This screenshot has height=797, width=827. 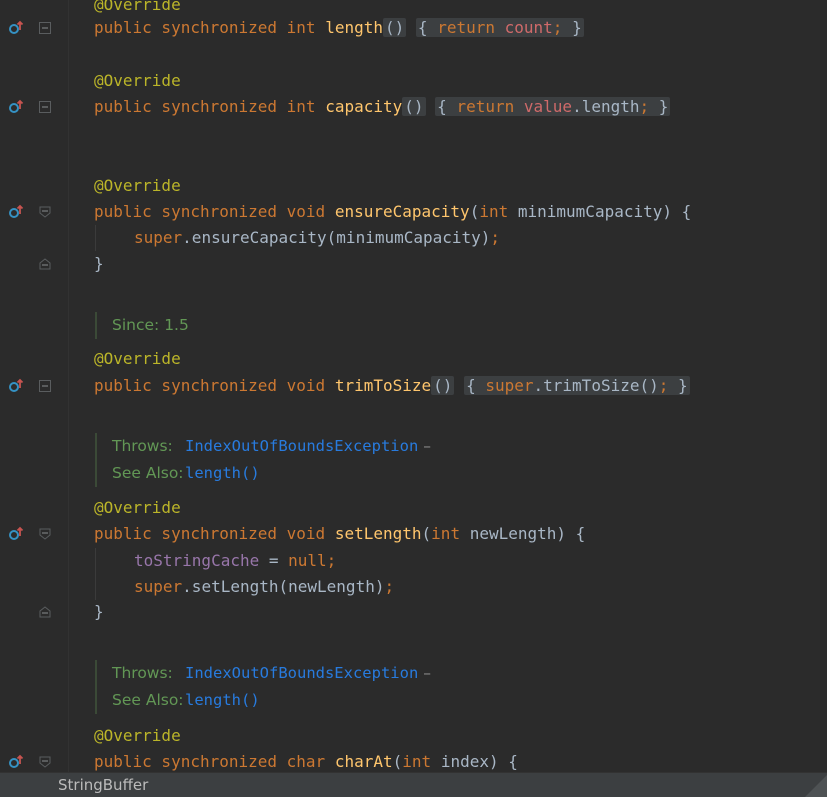 I want to click on method-name: trimToSize, so click(x=383, y=385).